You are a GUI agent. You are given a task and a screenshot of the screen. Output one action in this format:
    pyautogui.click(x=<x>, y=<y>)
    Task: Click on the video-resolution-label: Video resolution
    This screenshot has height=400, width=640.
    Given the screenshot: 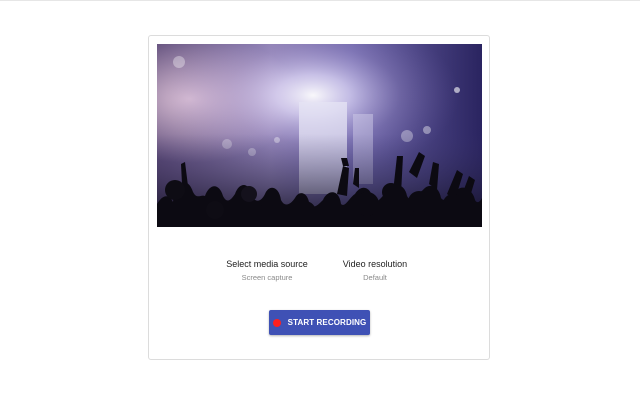 What is the action you would take?
    pyautogui.click(x=375, y=264)
    